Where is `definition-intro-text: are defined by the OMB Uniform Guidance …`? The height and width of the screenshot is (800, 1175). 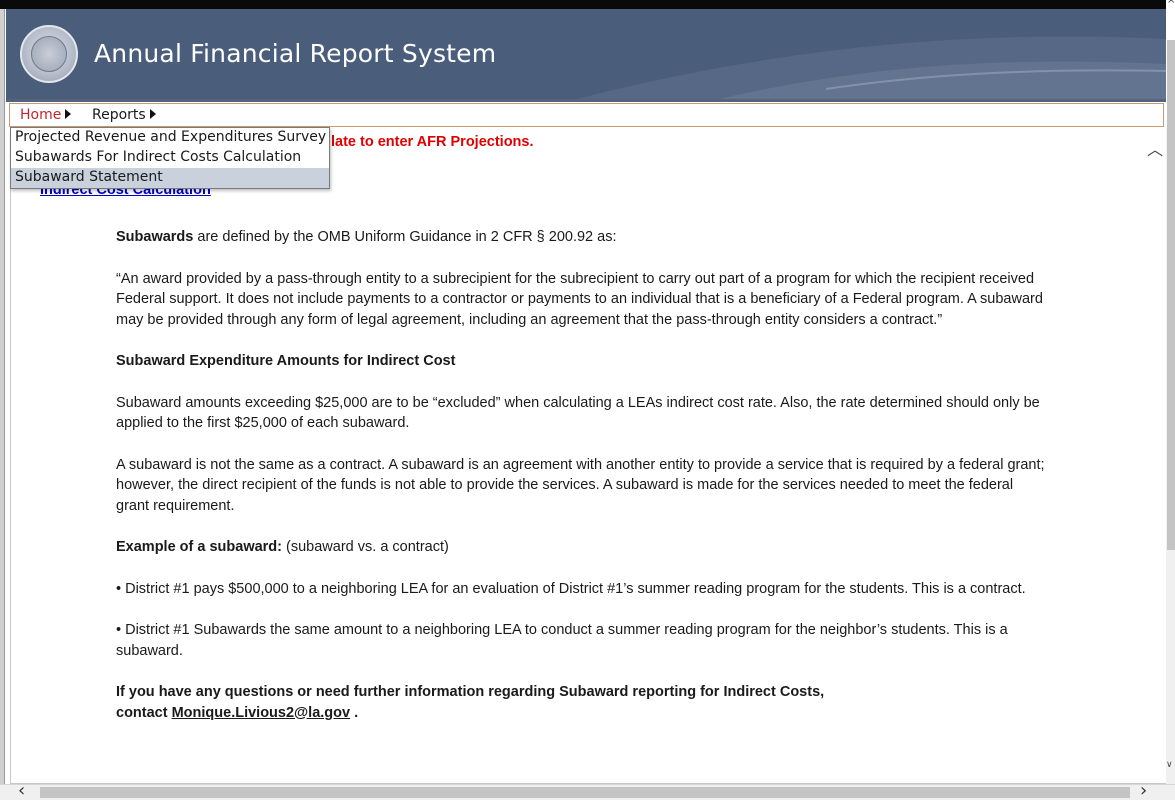
definition-intro-text: are defined by the OMB Uniform Guidance … is located at coordinates (405, 237).